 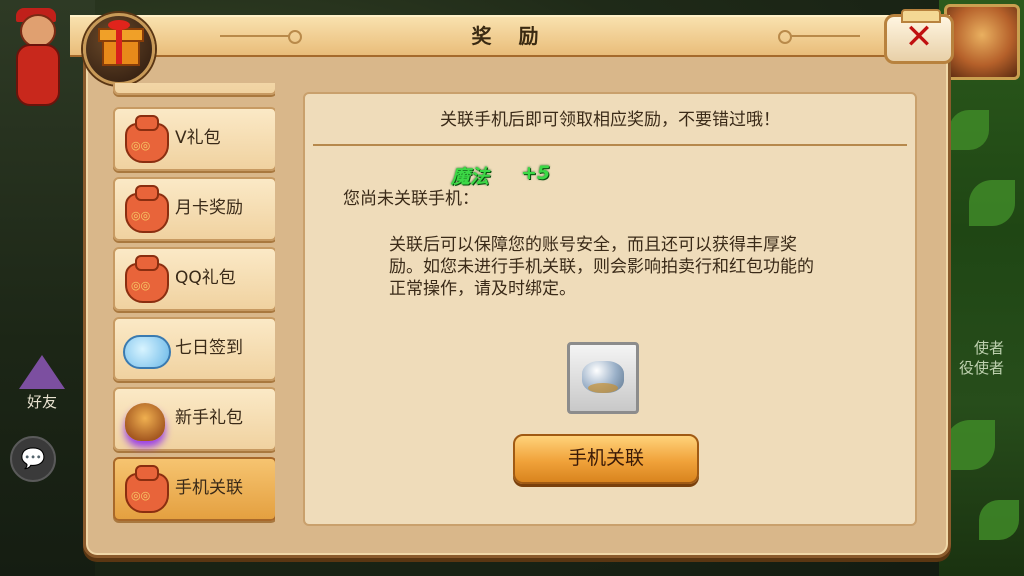 I want to click on sidebar-item-label: QQ礼包, so click(x=205, y=278).